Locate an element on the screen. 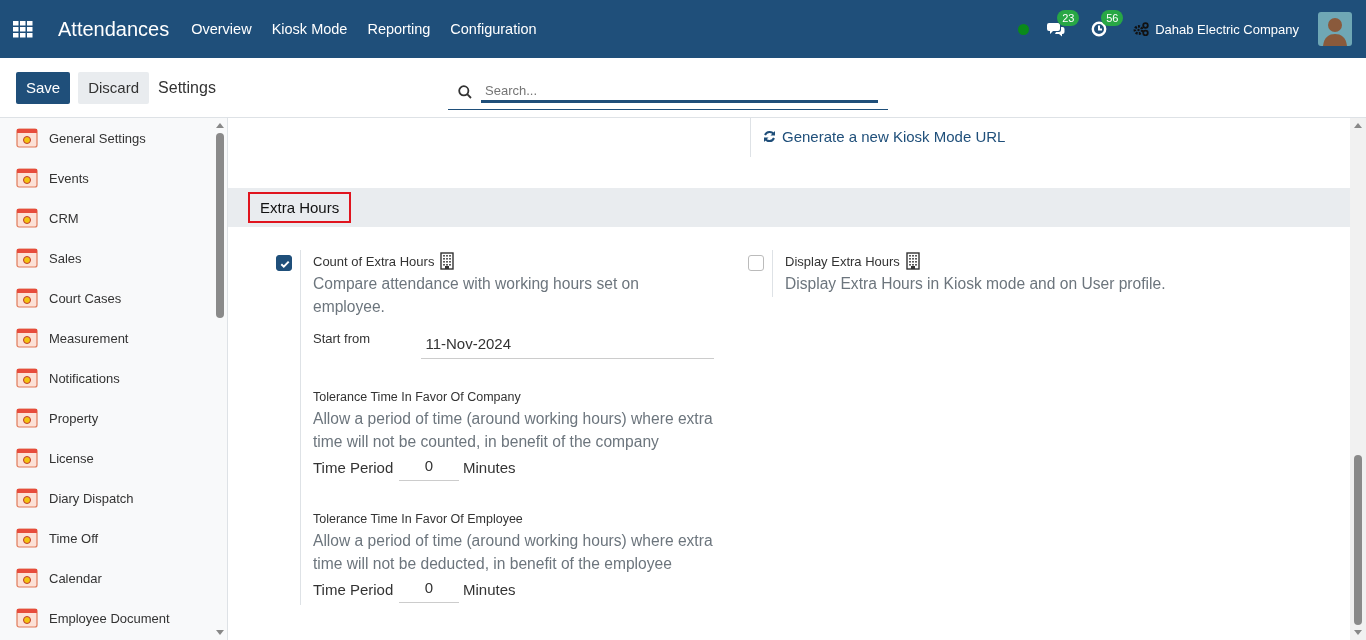 The height and width of the screenshot is (640, 1366). gears-icon is located at coordinates (1141, 29).